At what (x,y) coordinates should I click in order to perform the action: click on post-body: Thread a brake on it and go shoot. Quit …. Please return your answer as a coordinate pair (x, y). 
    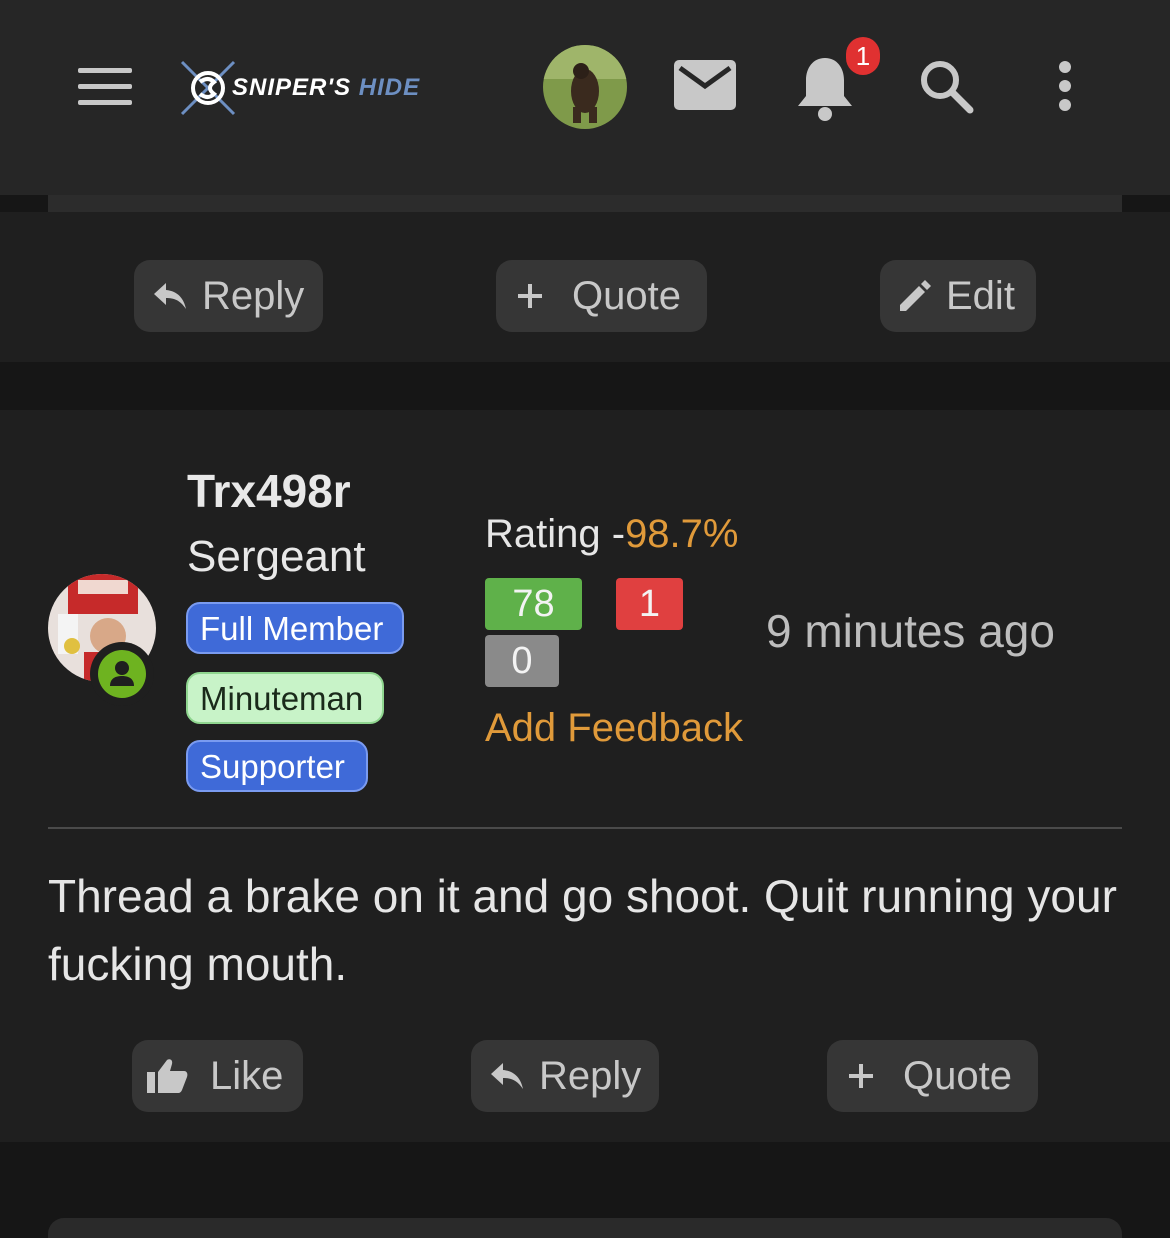
    Looking at the image, I should click on (582, 930).